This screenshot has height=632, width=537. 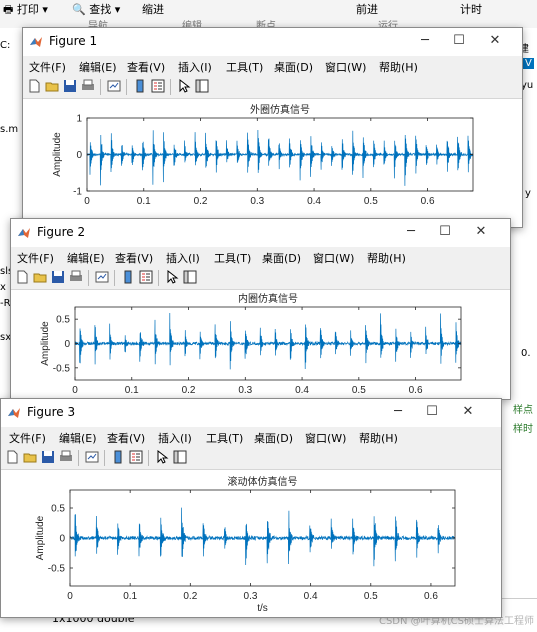 I want to click on timing-button: 计时, so click(x=471, y=9).